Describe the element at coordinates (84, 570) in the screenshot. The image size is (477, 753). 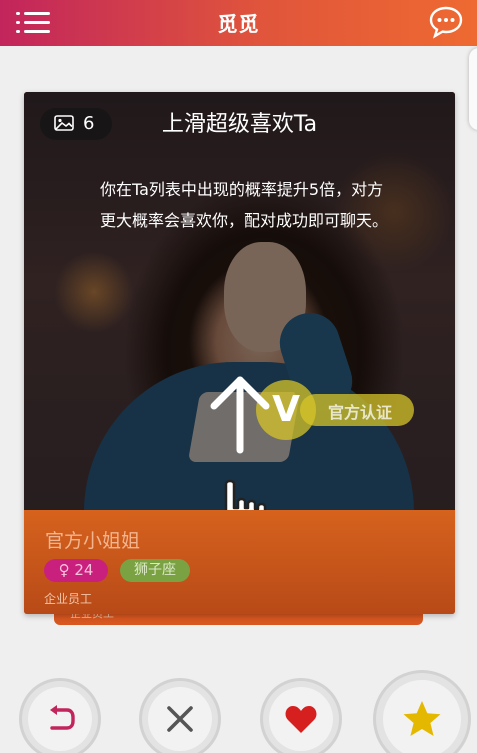
I see `age-value: 24` at that location.